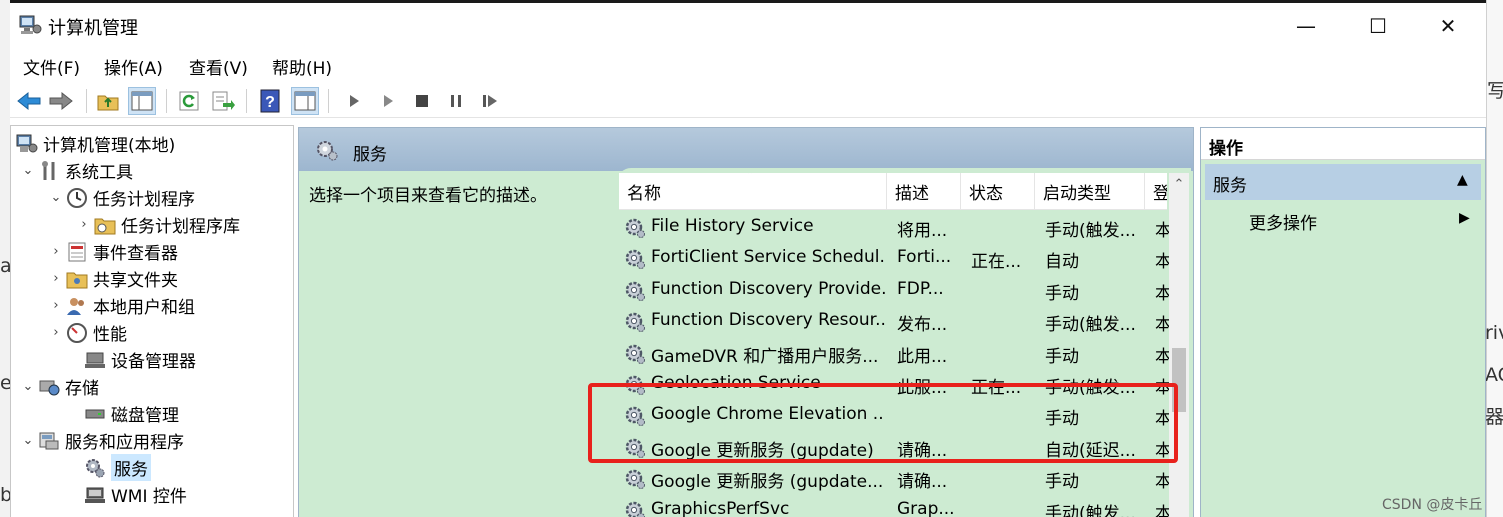  I want to click on tree-item-label: 设备管理器, so click(153, 362).